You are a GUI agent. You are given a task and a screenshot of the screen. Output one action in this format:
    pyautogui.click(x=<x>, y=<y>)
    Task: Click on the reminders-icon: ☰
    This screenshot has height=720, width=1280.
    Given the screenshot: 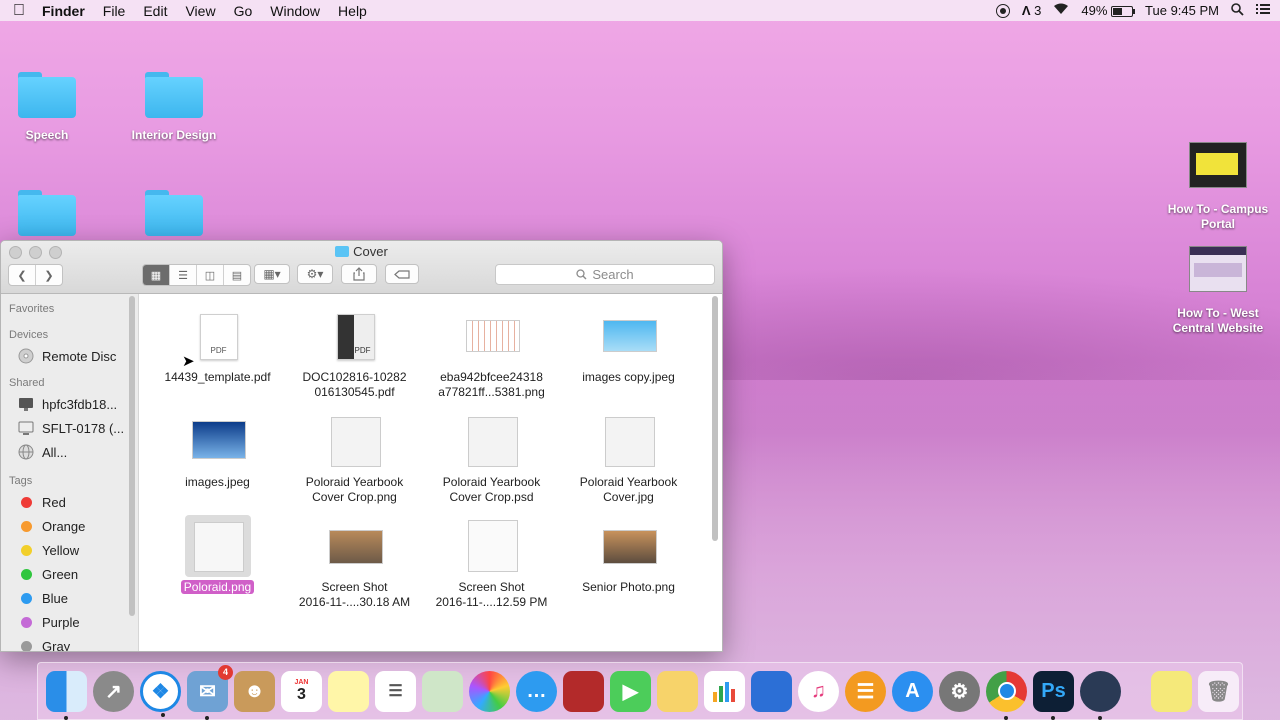 What is the action you would take?
    pyautogui.click(x=395, y=691)
    